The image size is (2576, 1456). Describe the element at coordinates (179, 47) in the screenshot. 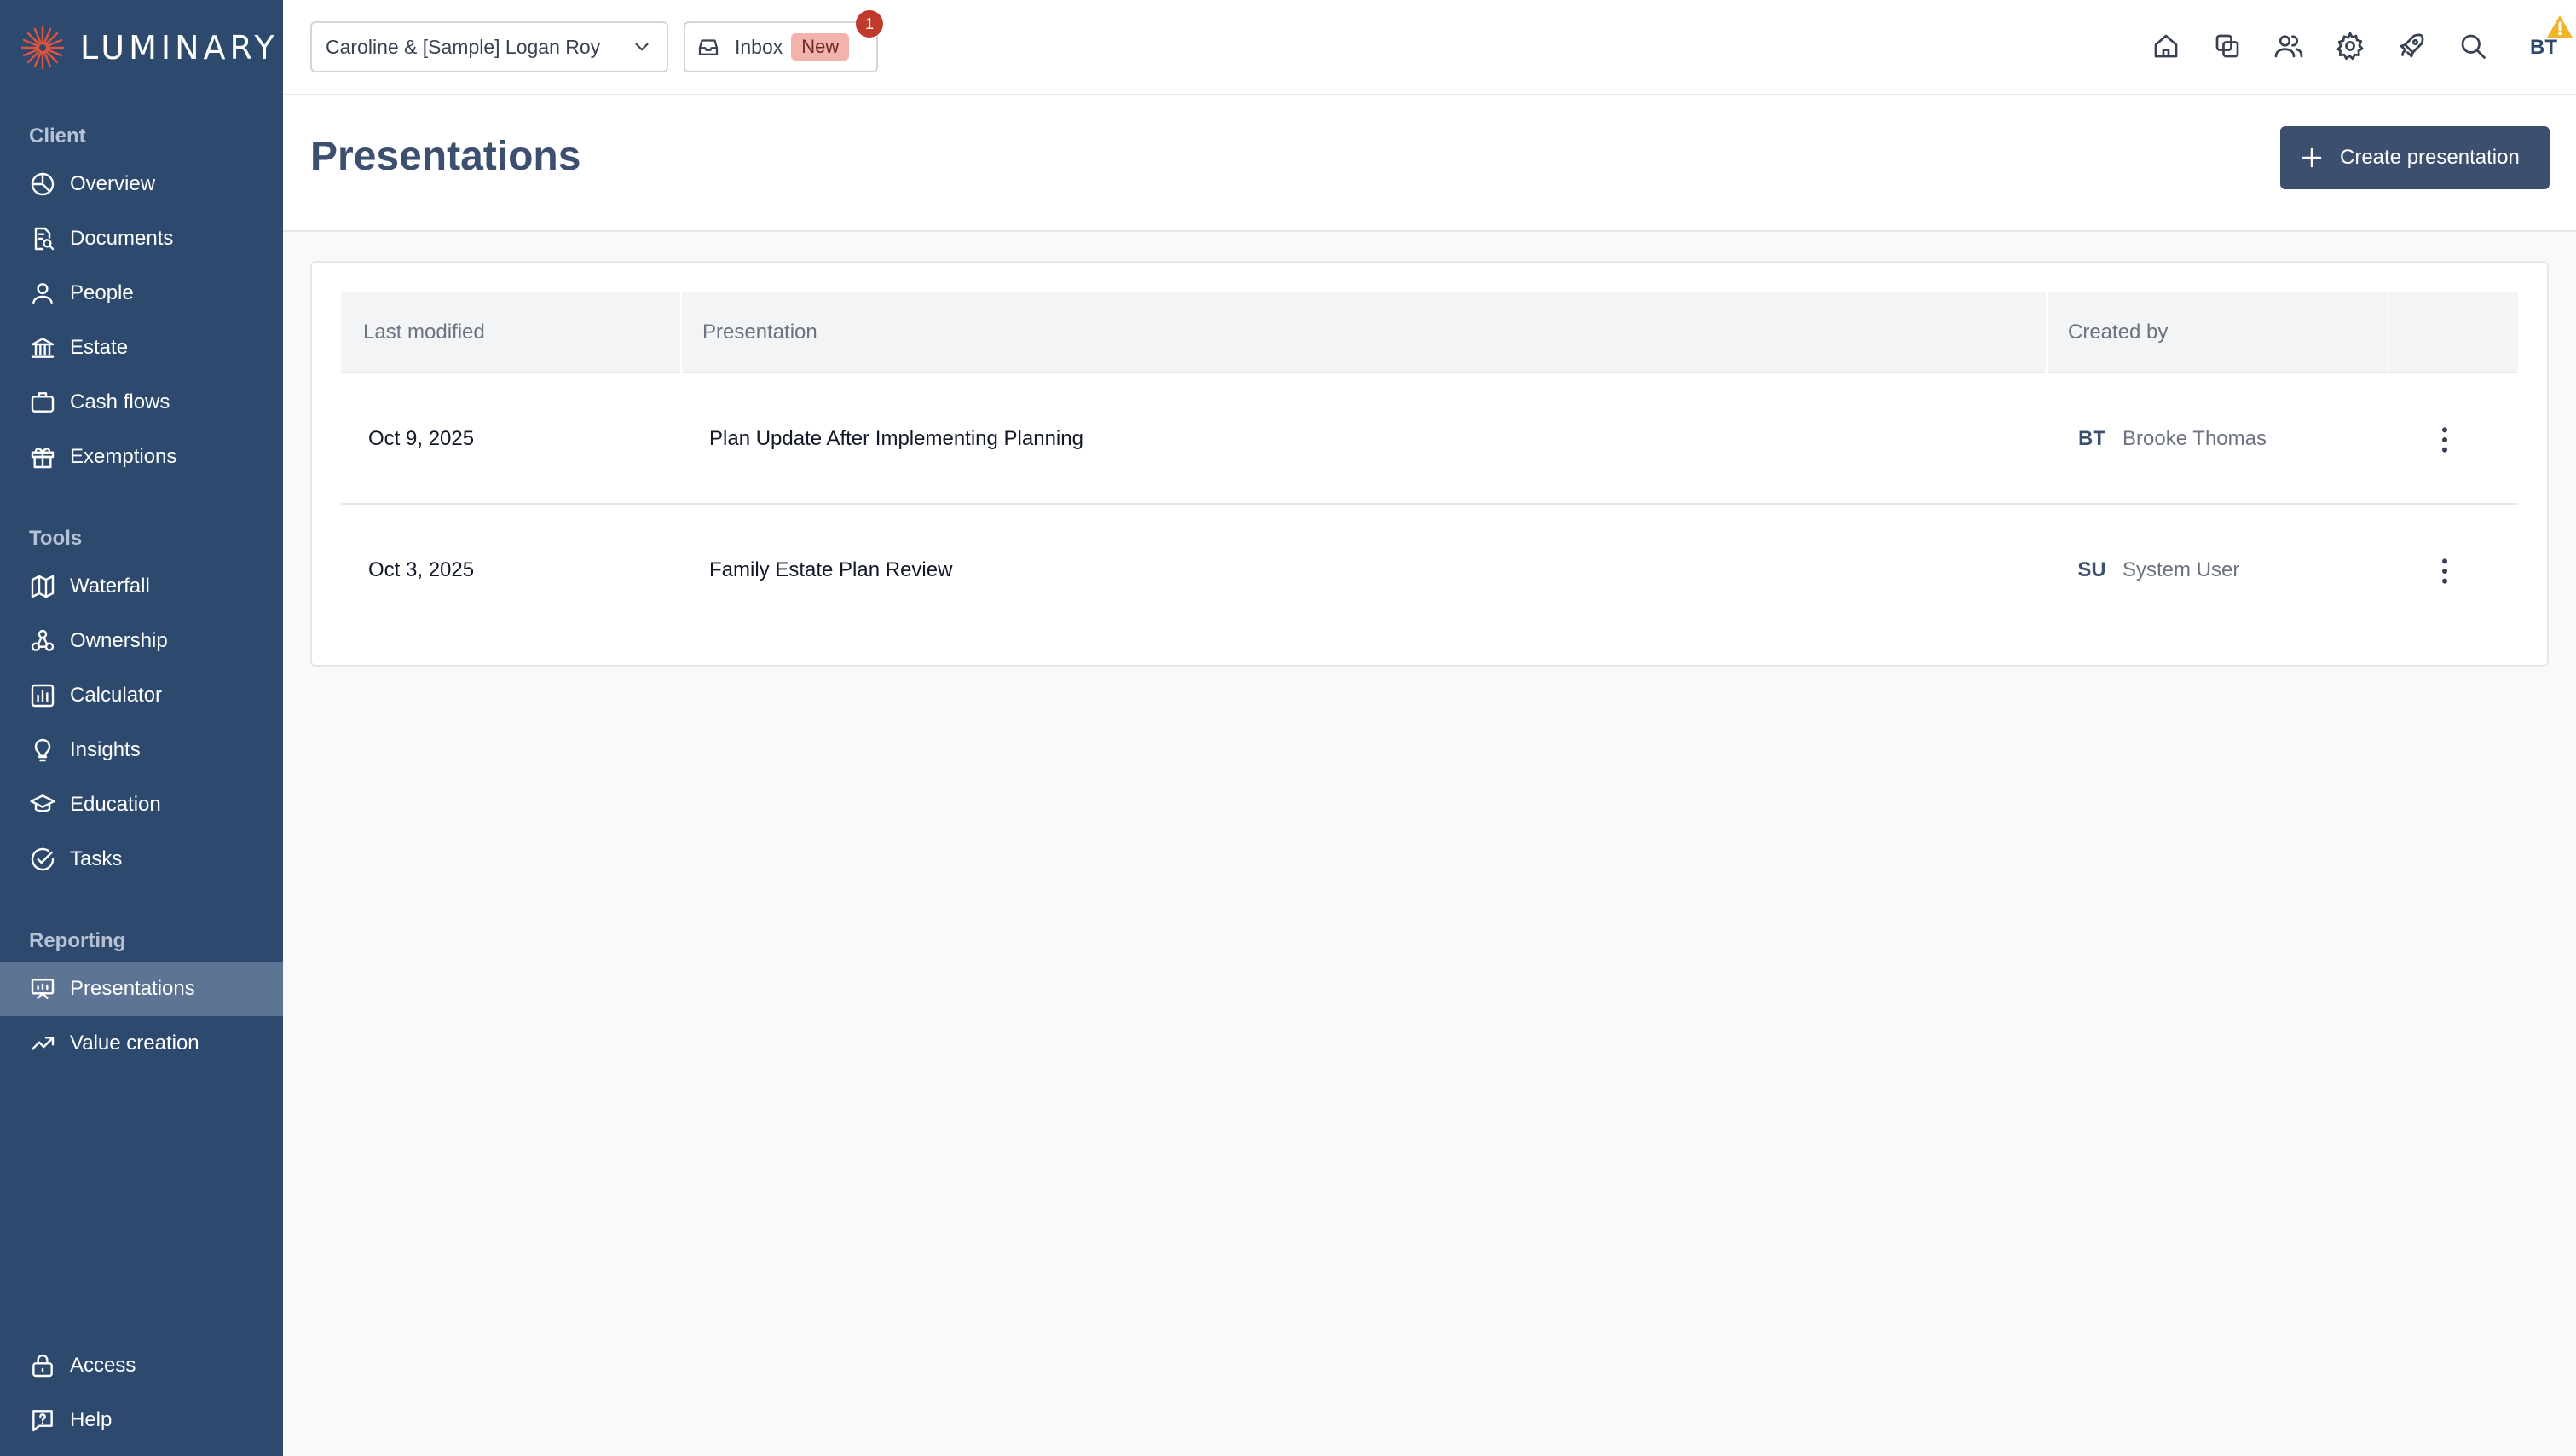

I see `app-name: LUMINARY` at that location.